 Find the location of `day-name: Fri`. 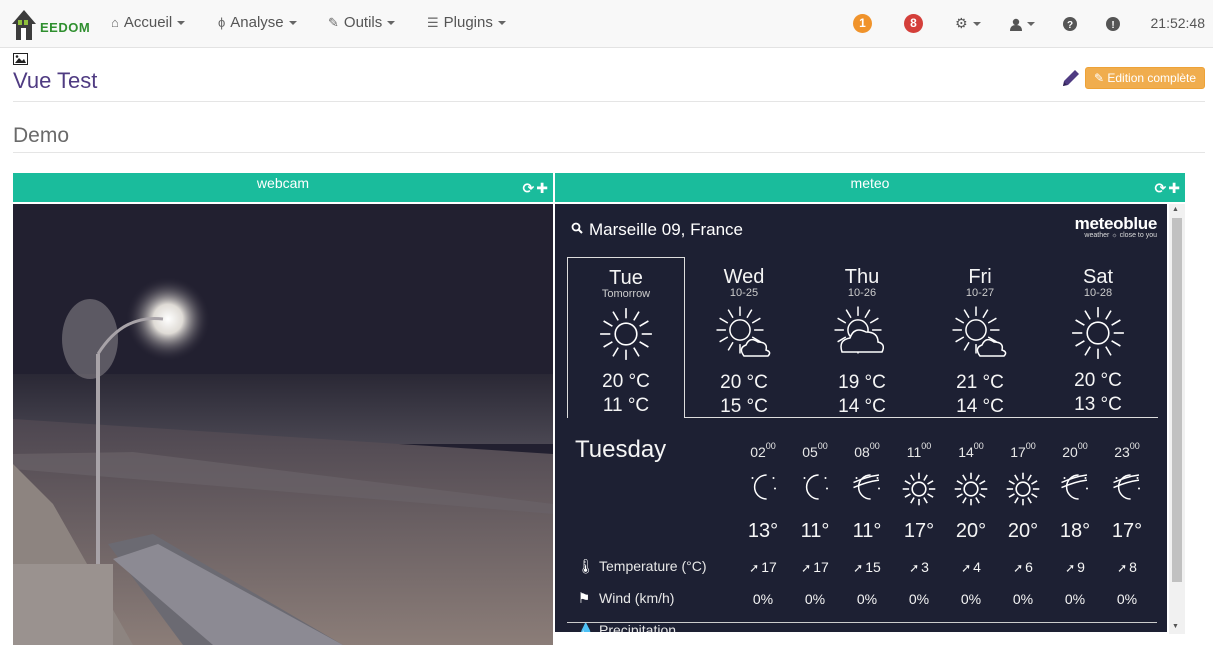

day-name: Fri is located at coordinates (980, 277).